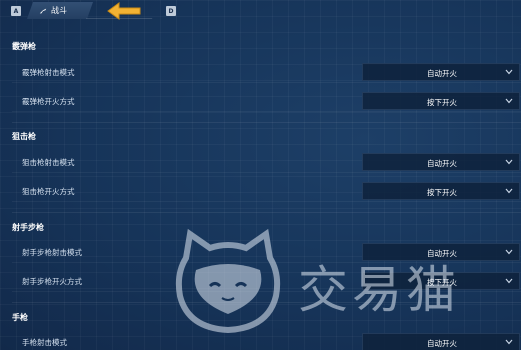 The height and width of the screenshot is (350, 521). What do you see at coordinates (24, 46) in the screenshot?
I see `section-title-shotgun: 霰弹枪` at bounding box center [24, 46].